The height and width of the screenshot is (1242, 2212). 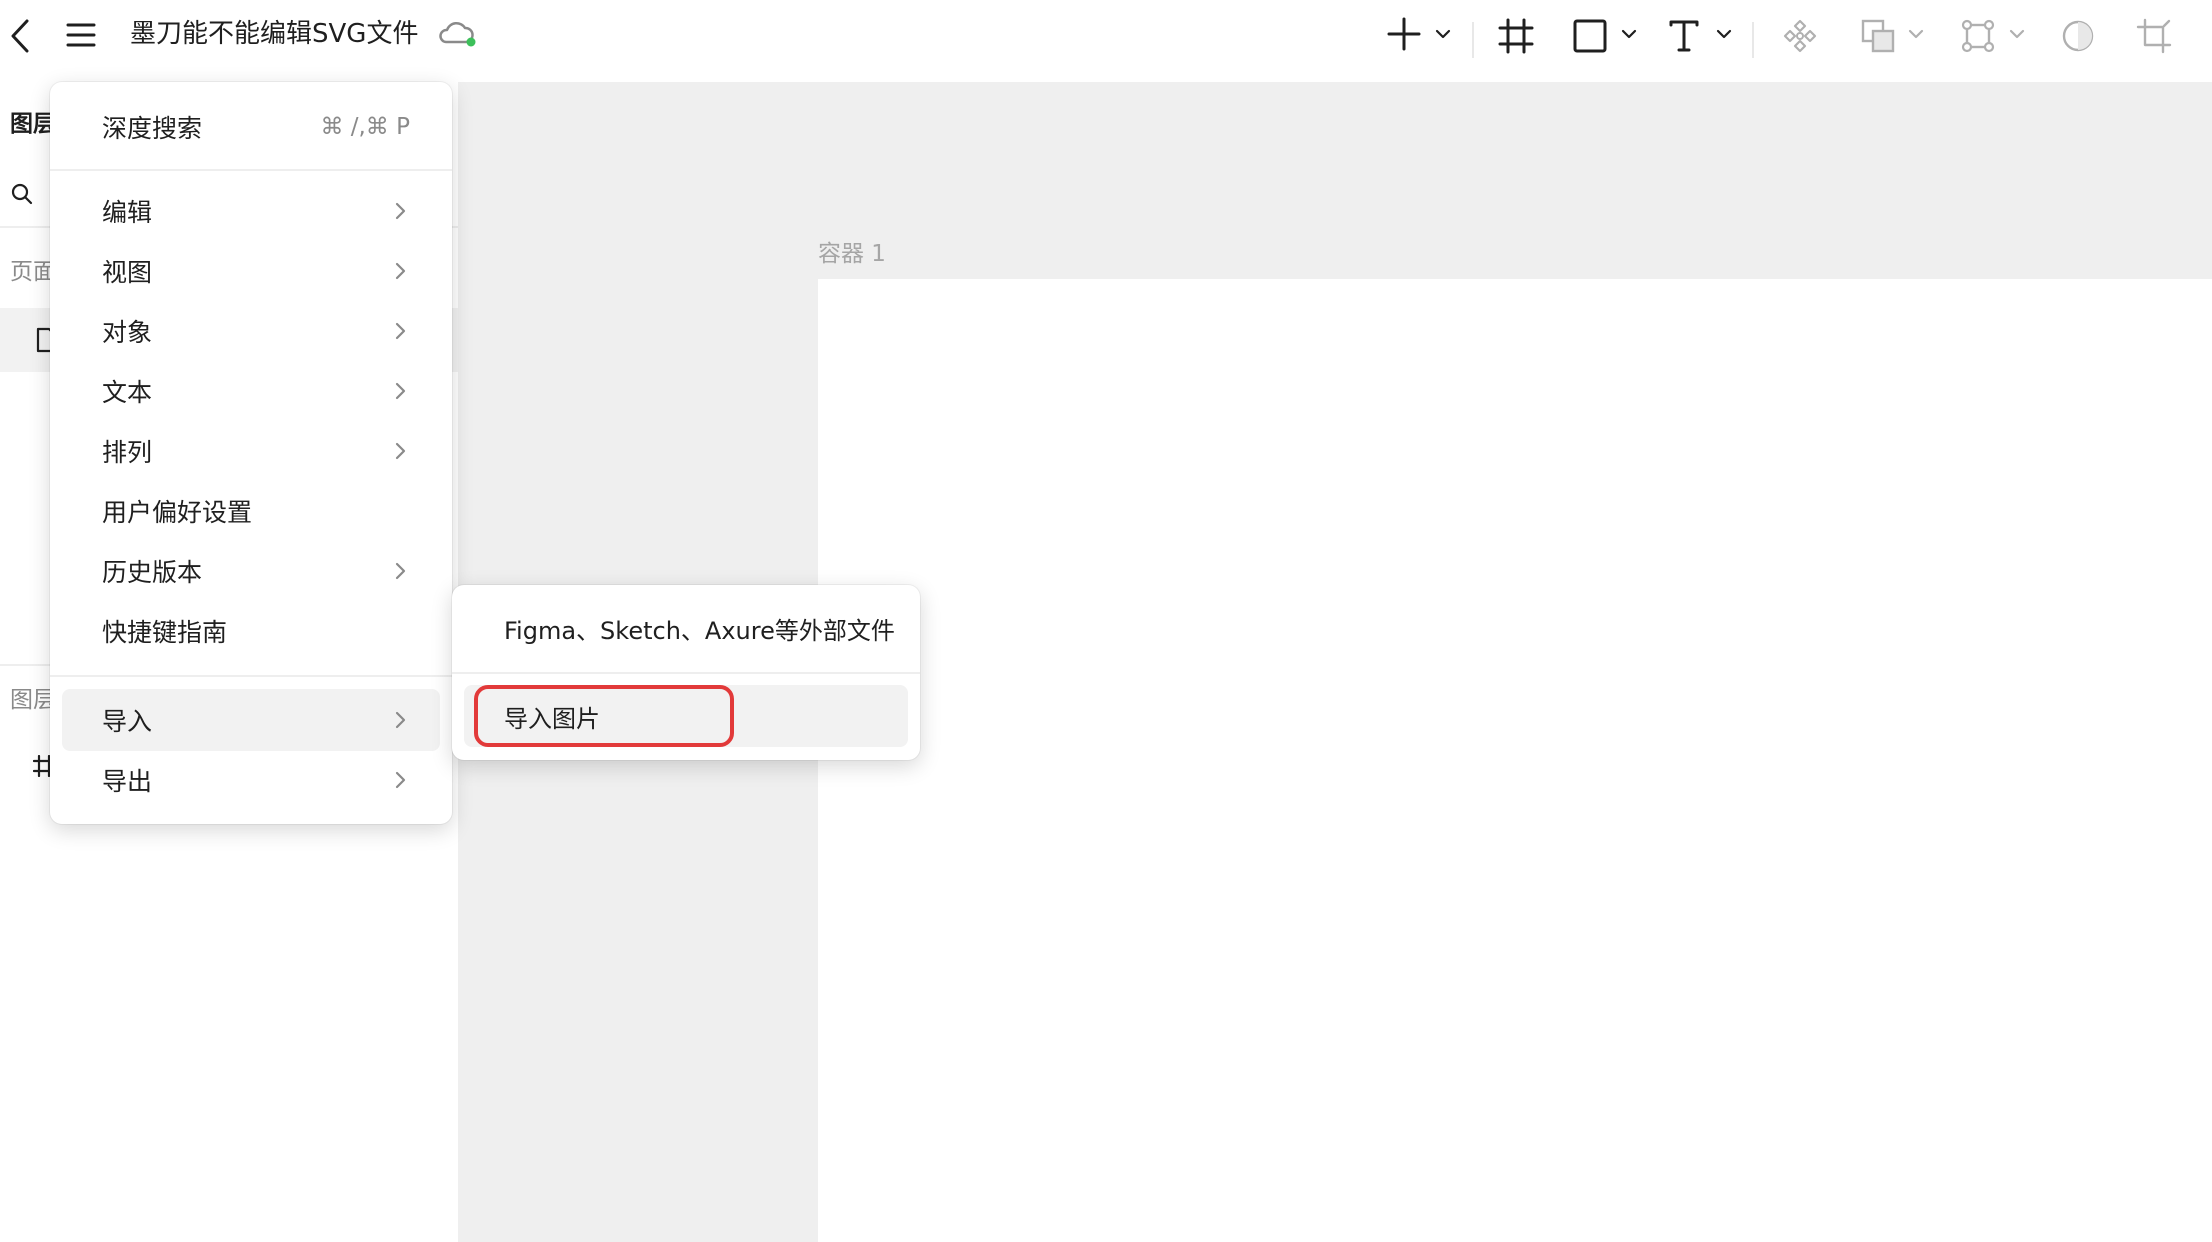 What do you see at coordinates (1590, 36) in the screenshot?
I see `rectangle-icon` at bounding box center [1590, 36].